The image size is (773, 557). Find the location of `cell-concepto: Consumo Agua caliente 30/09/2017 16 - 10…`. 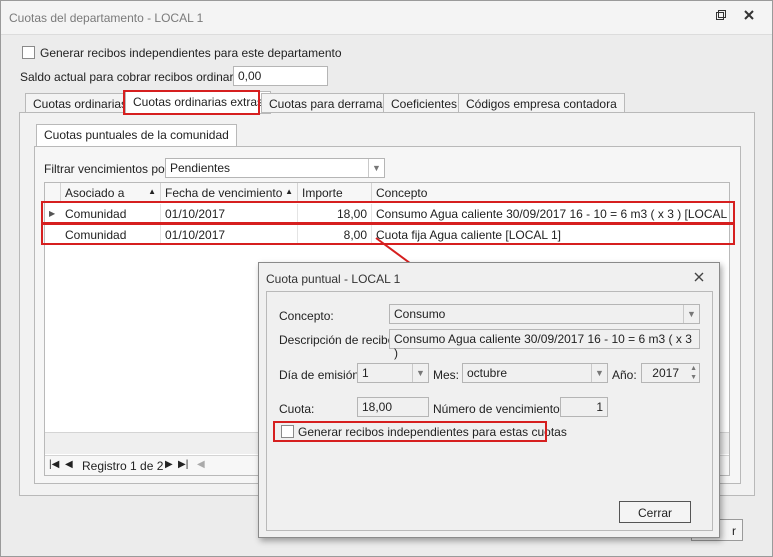

cell-concepto: Consumo Agua caliente 30/09/2017 16 - 10… is located at coordinates (552, 214).